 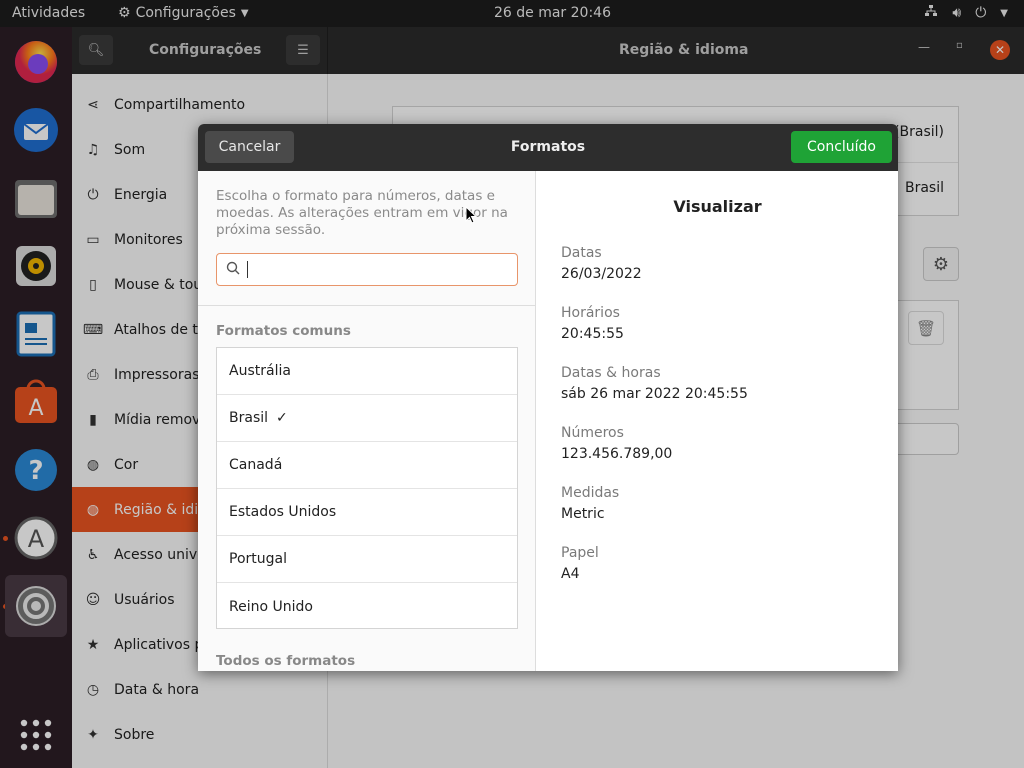 I want to click on preview-label: Números, so click(x=592, y=433).